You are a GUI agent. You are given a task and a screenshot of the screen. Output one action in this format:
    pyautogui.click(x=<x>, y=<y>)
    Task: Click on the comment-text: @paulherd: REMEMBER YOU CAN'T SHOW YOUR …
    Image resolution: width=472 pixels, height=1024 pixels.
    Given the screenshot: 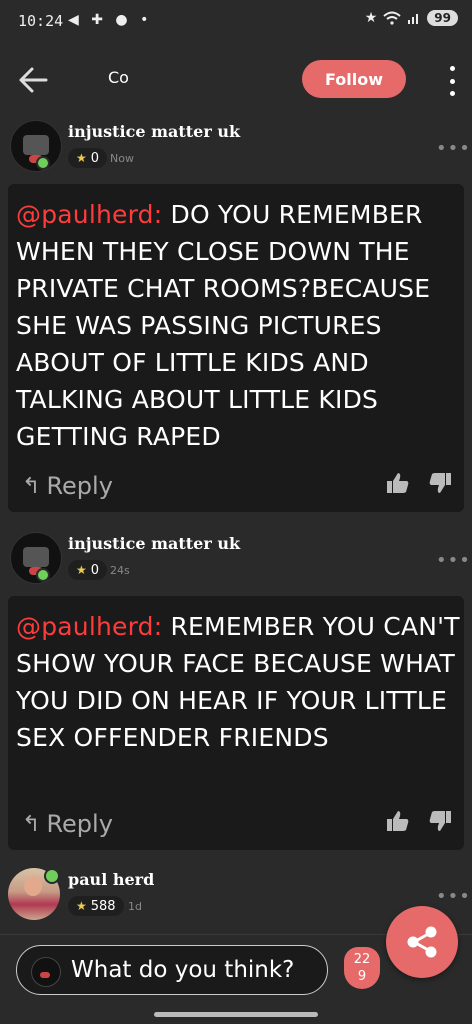 What is the action you would take?
    pyautogui.click(x=238, y=682)
    